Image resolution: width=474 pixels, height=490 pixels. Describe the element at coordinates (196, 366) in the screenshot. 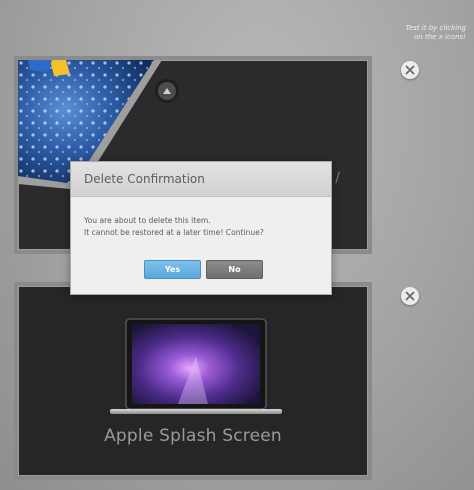

I see `macbook-image` at that location.